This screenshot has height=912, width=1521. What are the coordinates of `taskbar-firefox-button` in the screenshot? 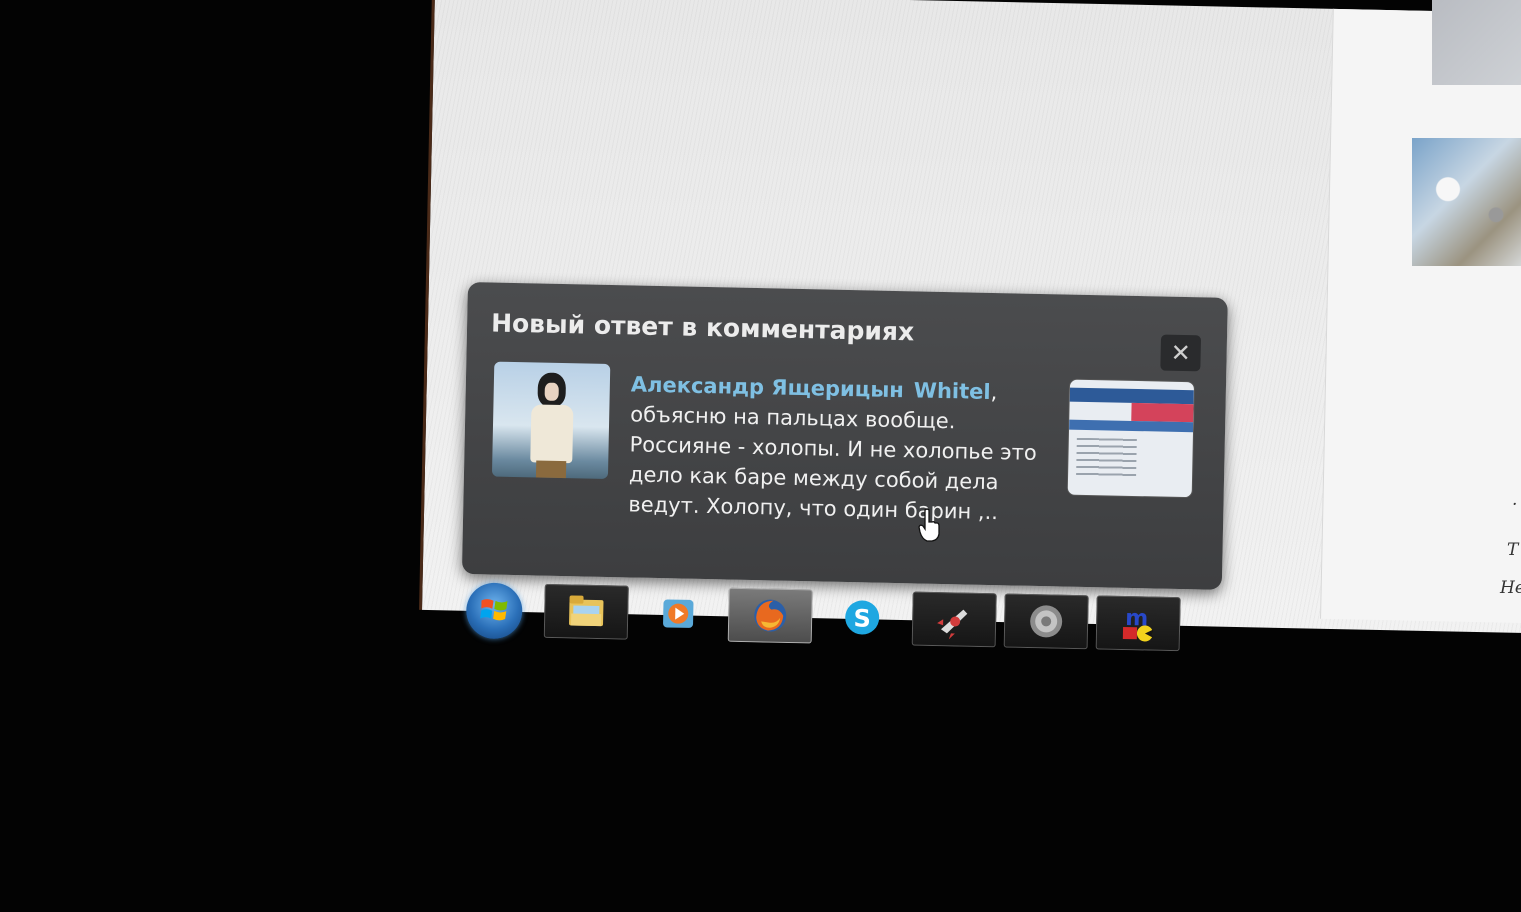 It's located at (770, 615).